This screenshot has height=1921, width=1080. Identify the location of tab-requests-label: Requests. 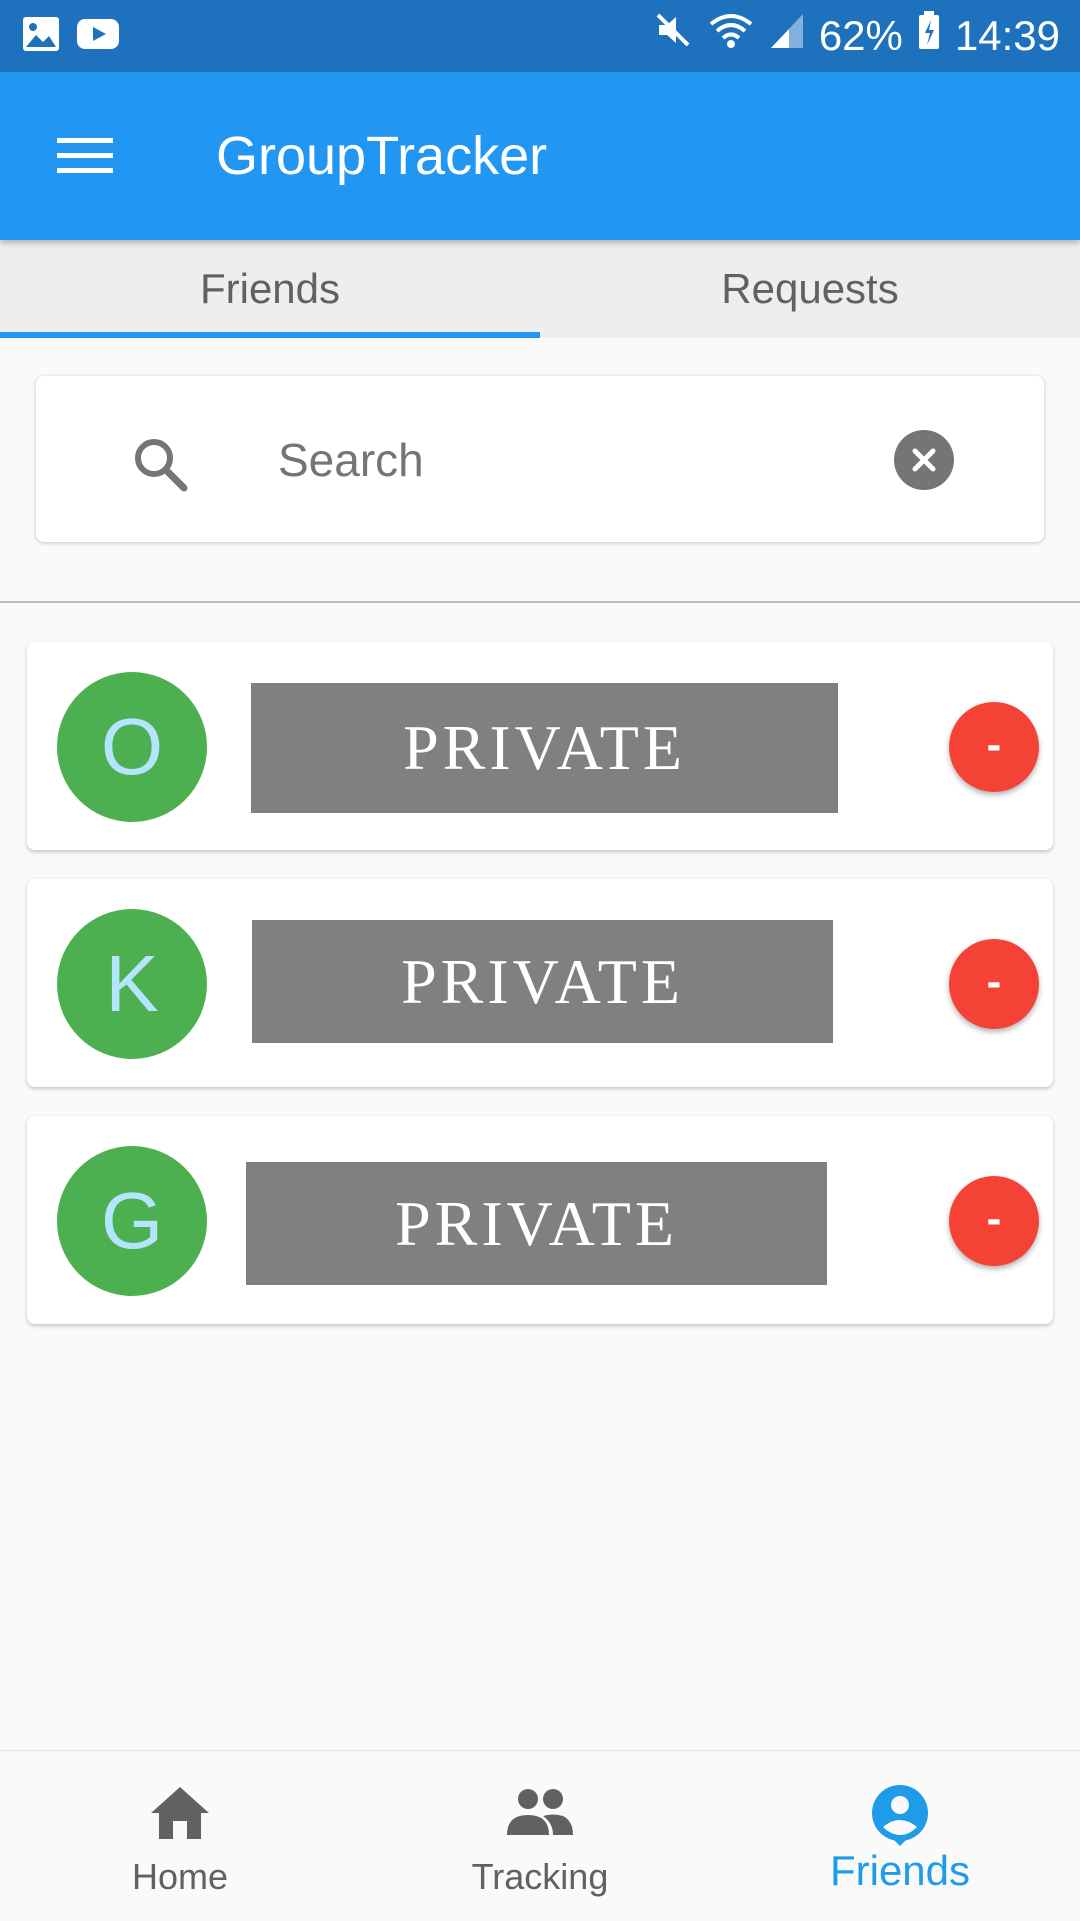
(810, 288).